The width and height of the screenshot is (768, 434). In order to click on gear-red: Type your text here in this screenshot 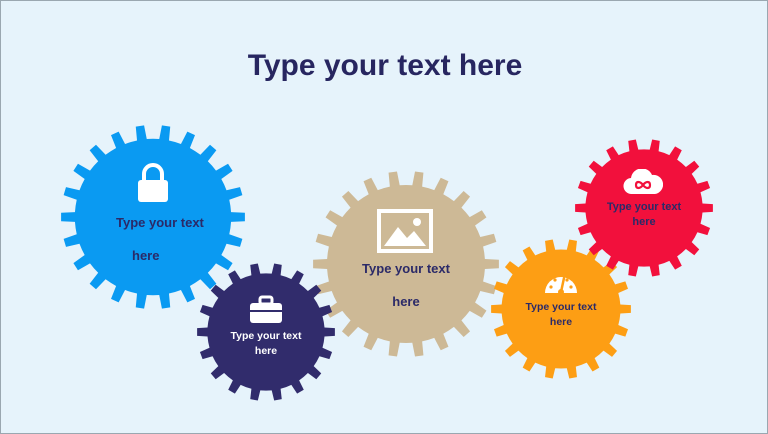, I will do `click(644, 208)`.